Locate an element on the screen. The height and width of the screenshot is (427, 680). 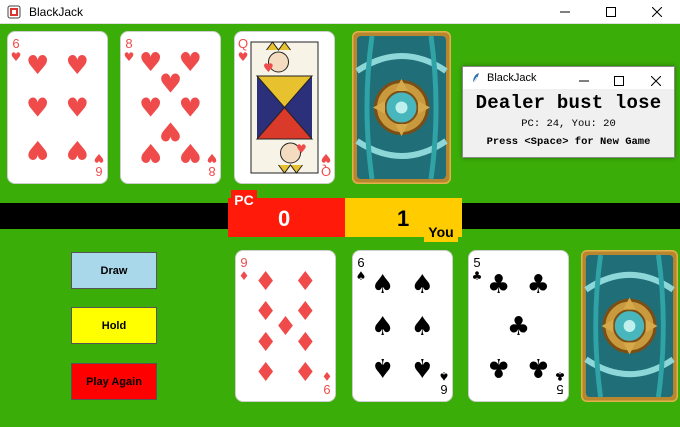
you-score: 1 is located at coordinates (403, 218).